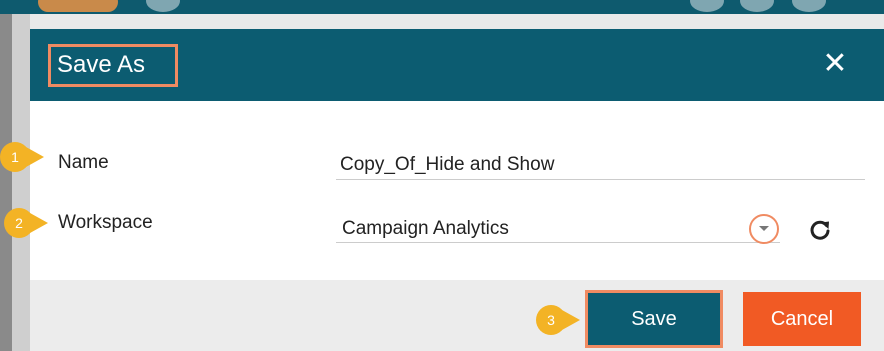 The image size is (884, 351). Describe the element at coordinates (19, 223) in the screenshot. I see `step-marker-number: 2` at that location.